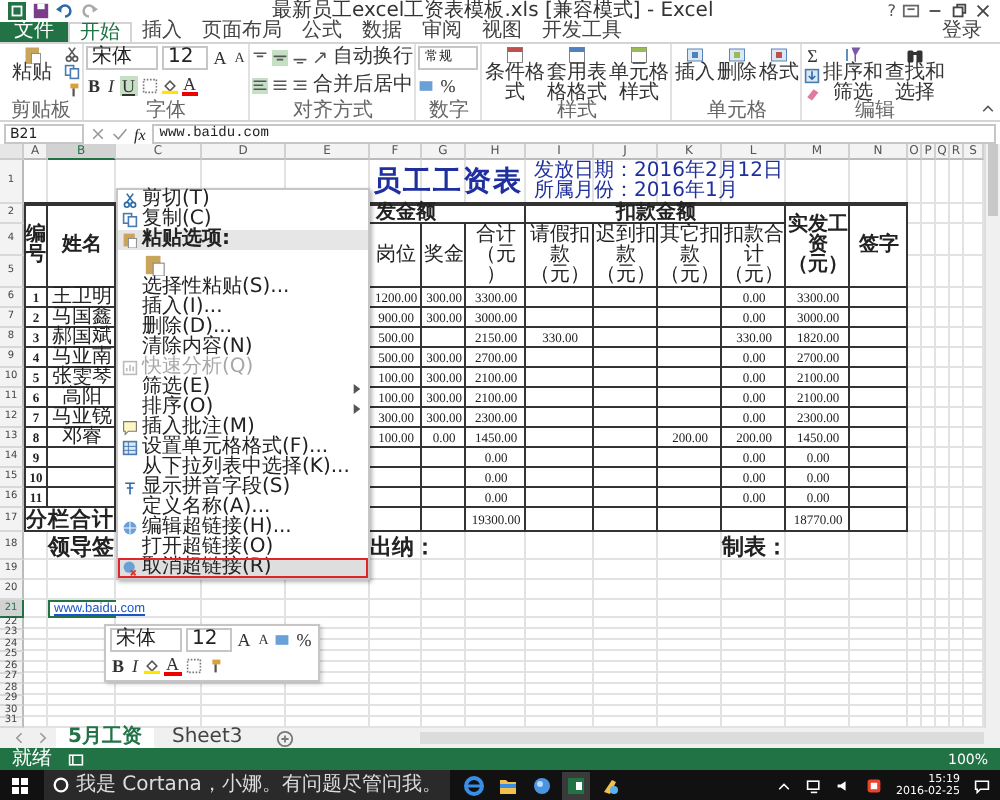 The height and width of the screenshot is (800, 1000). What do you see at coordinates (243, 408) in the screenshot?
I see `menu-item: 排序(O)` at bounding box center [243, 408].